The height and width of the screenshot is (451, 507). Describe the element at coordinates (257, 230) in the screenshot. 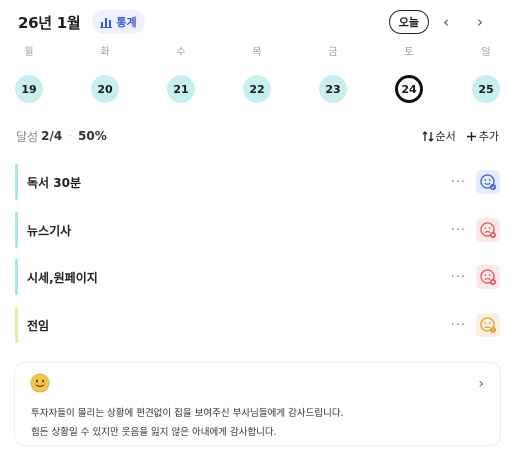

I see `task-item: 뉴스기사 ···` at that location.